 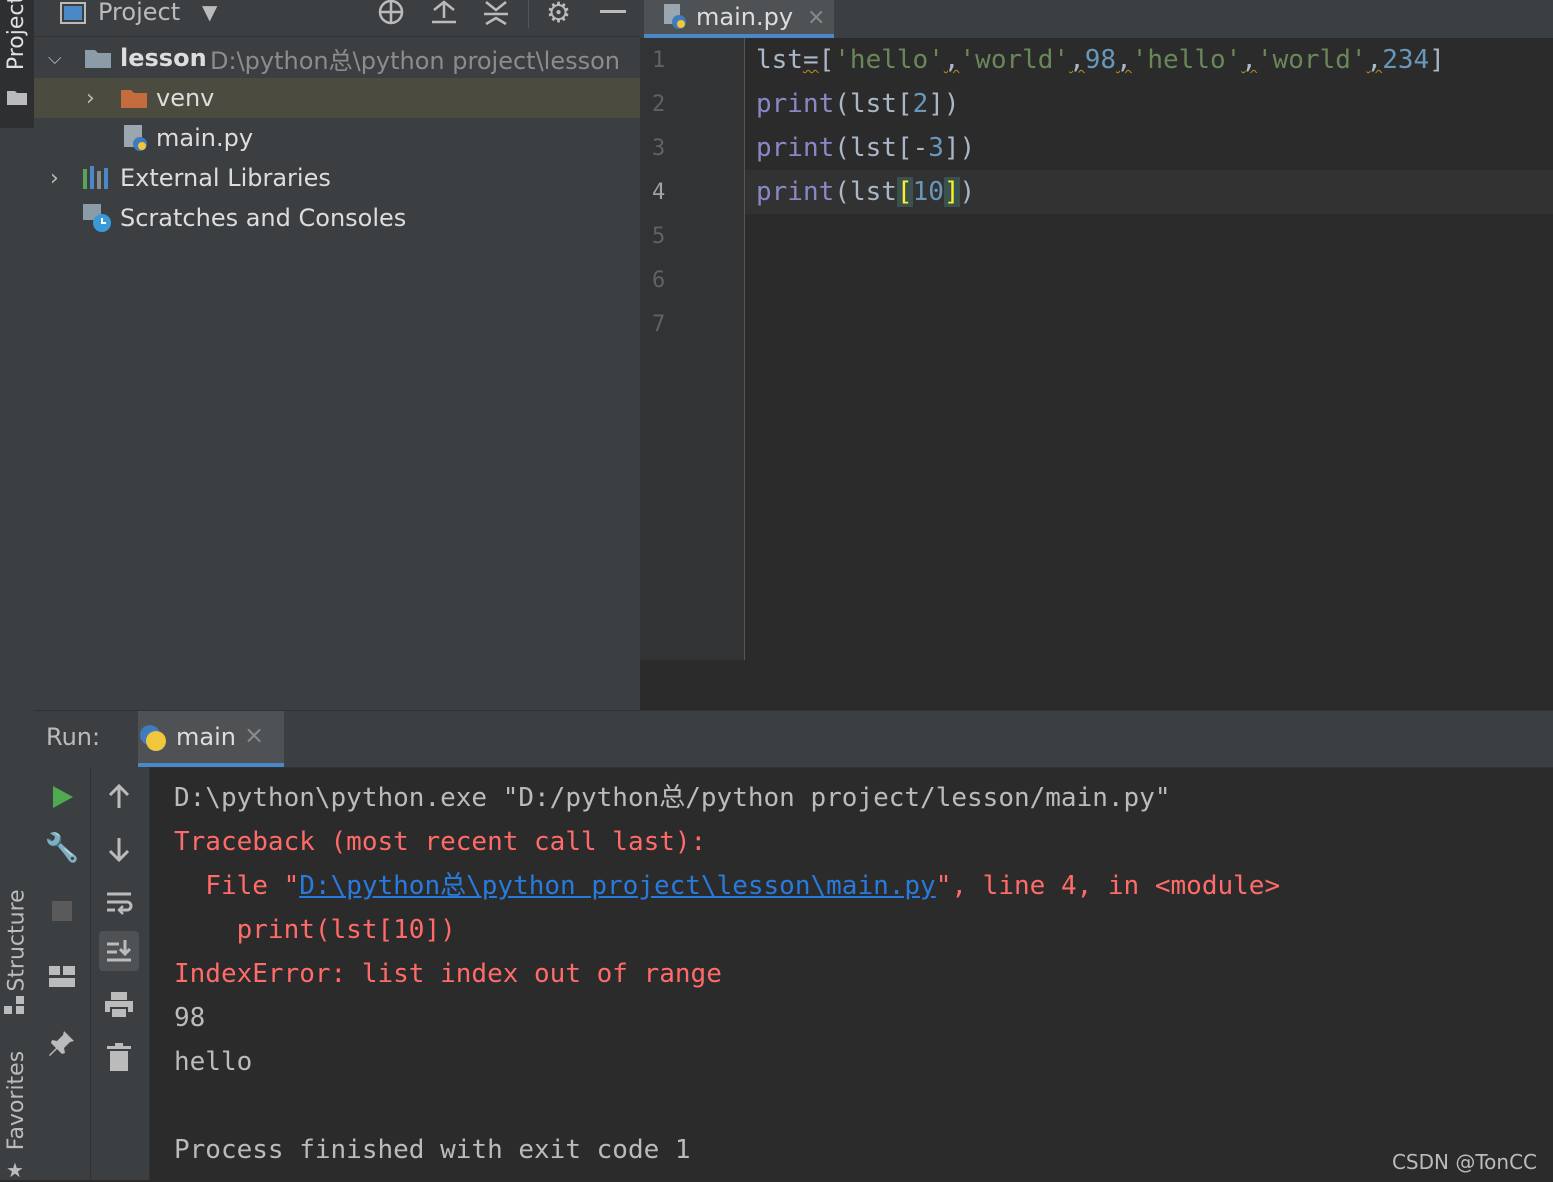 What do you see at coordinates (139, 13) in the screenshot?
I see `project-view-title: Project` at bounding box center [139, 13].